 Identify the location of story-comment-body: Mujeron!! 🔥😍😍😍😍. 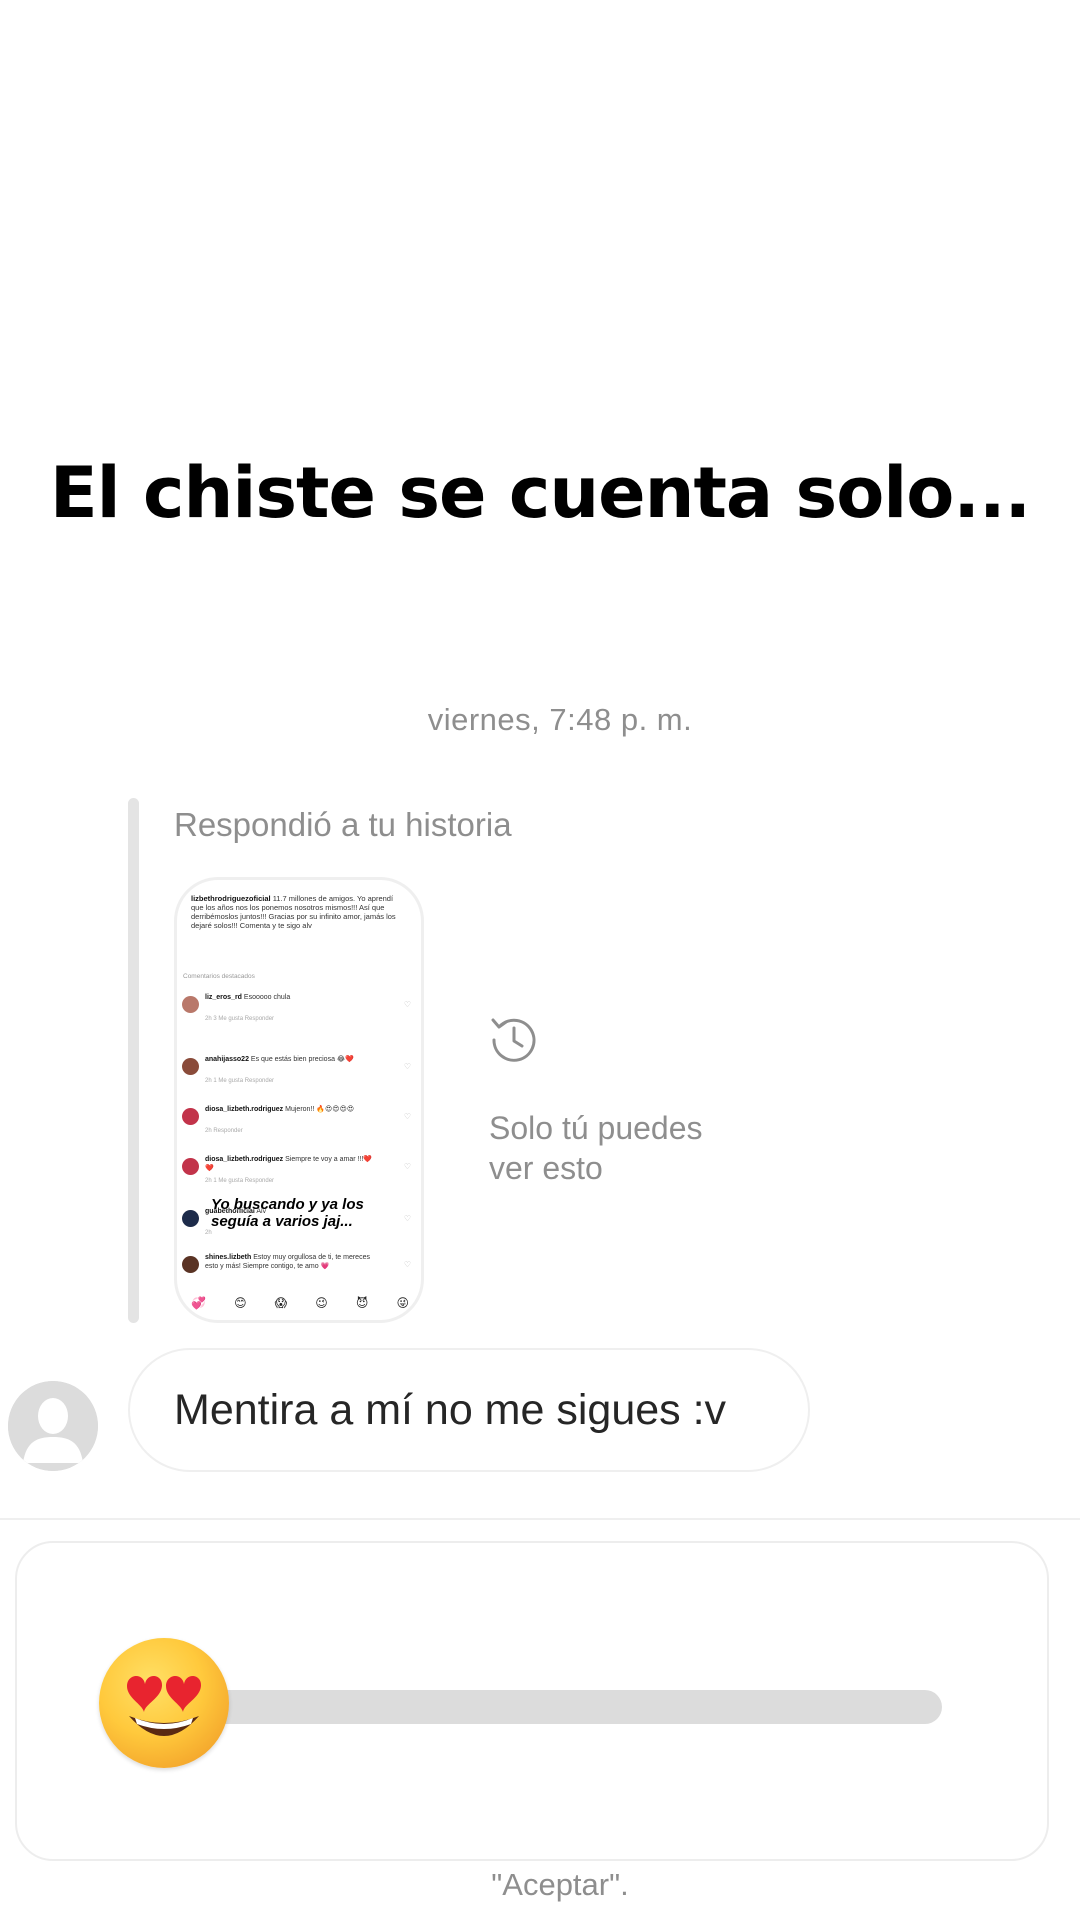
(320, 1109).